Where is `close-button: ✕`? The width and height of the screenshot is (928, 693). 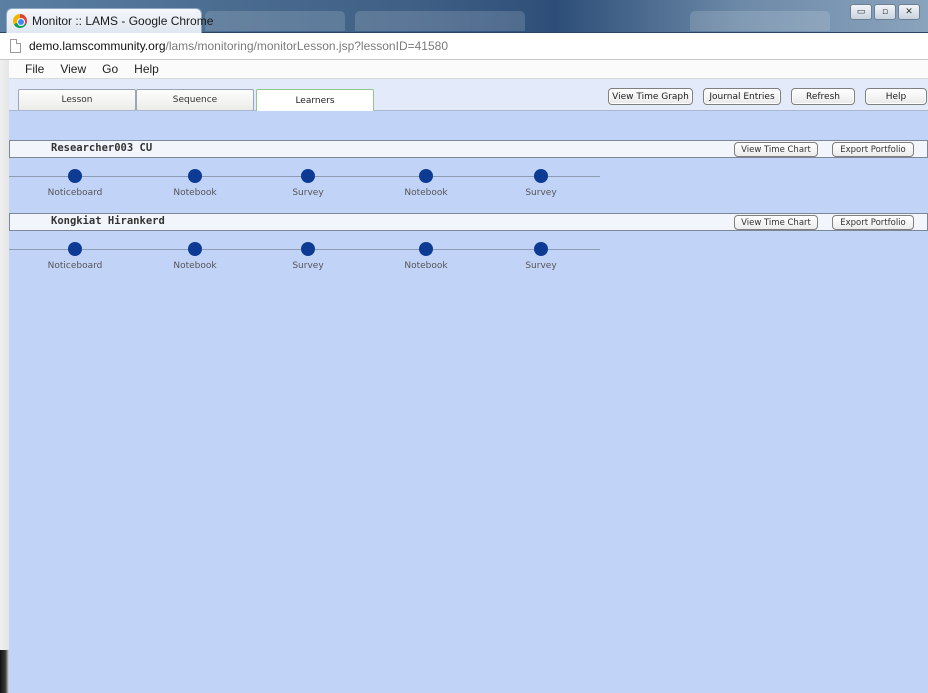 close-button: ✕ is located at coordinates (909, 12).